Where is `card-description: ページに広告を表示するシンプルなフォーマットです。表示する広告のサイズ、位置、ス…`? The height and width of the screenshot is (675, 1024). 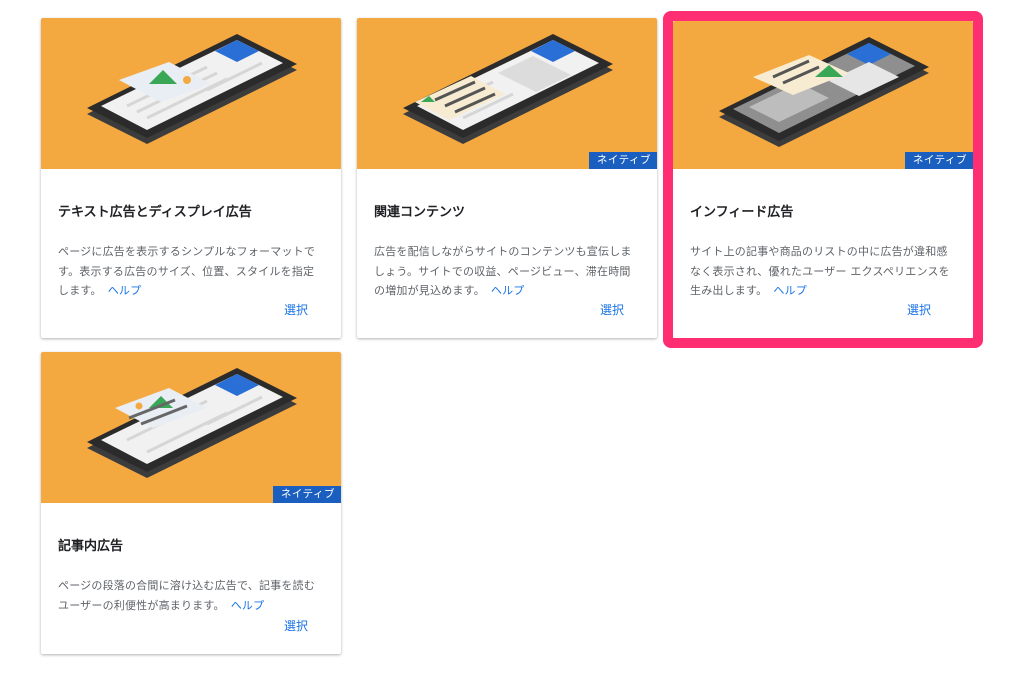
card-description: ページに広告を表示するシンプルなフォーマットです。表示する広告のサイズ、位置、ス… is located at coordinates (191, 271).